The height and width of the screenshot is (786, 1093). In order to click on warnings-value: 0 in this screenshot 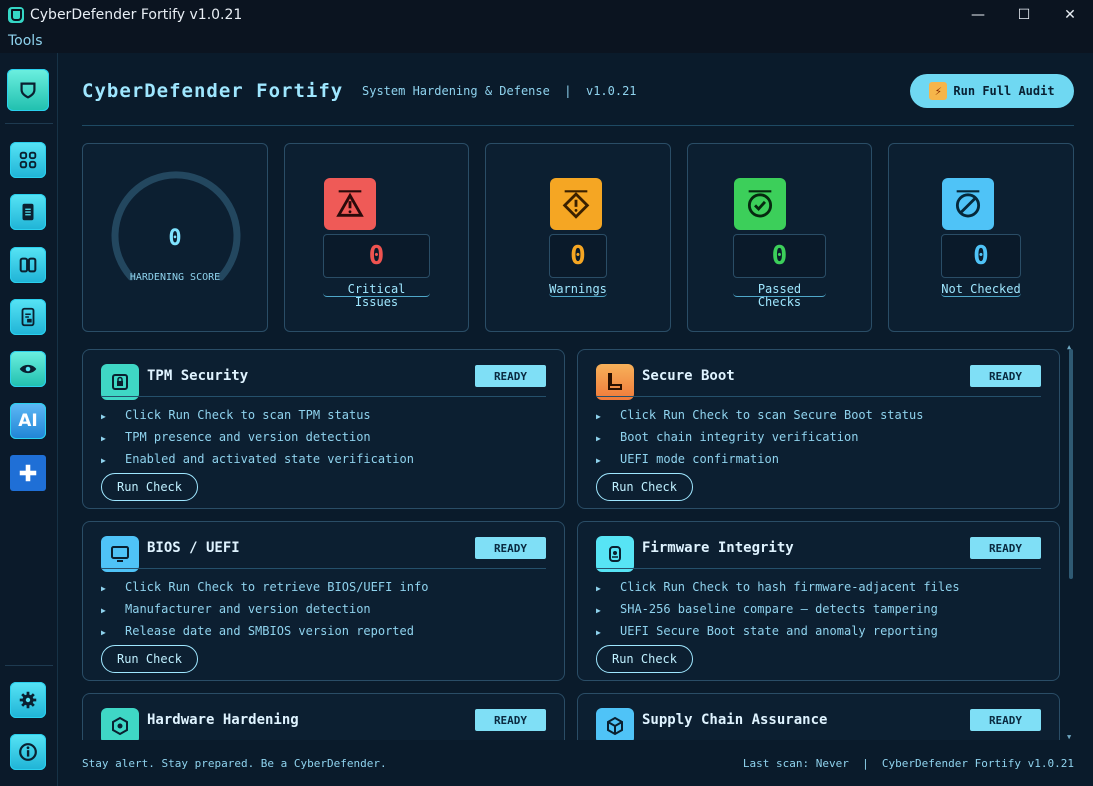, I will do `click(578, 256)`.